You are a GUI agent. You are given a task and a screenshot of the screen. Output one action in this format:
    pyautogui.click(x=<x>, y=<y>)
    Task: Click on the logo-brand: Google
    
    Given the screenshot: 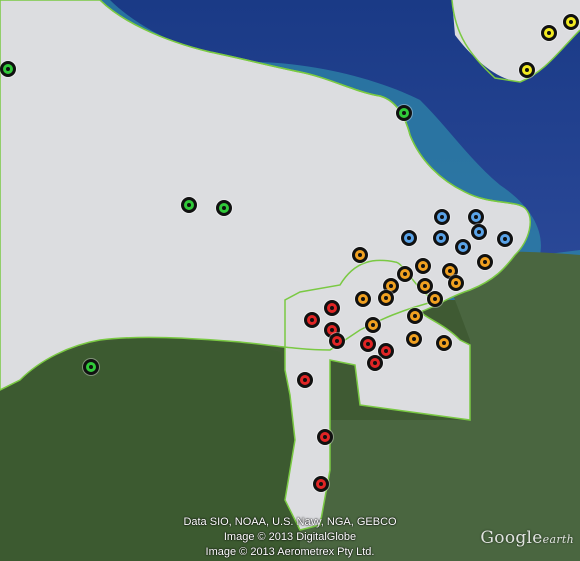 What is the action you would take?
    pyautogui.click(x=511, y=538)
    